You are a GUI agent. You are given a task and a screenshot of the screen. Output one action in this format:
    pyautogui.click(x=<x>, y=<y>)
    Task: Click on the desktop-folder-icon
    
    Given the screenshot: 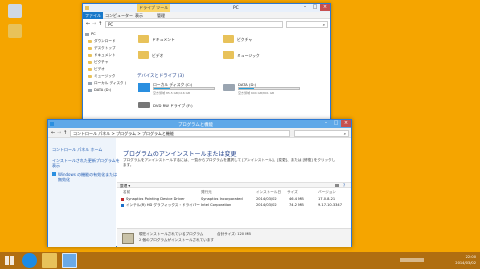 What is the action you would take?
    pyautogui.click(x=15, y=31)
    